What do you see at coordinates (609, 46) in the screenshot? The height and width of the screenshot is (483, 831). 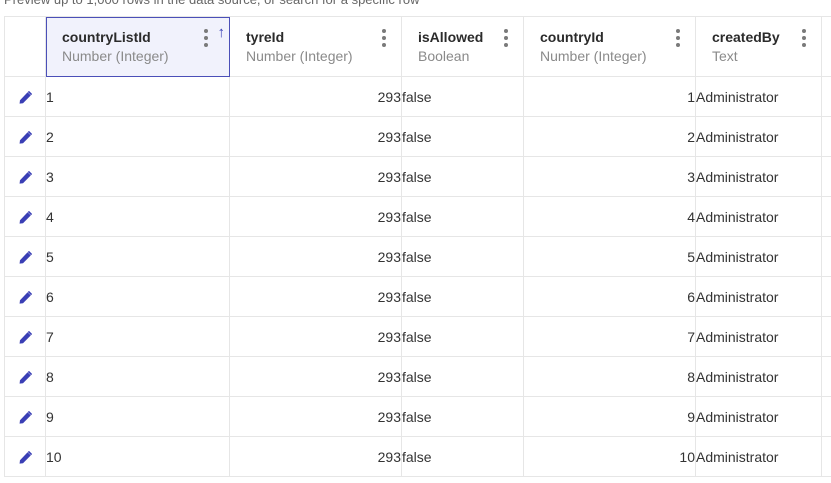 I see `column-header-countryid: countryId Number (Integer)` at bounding box center [609, 46].